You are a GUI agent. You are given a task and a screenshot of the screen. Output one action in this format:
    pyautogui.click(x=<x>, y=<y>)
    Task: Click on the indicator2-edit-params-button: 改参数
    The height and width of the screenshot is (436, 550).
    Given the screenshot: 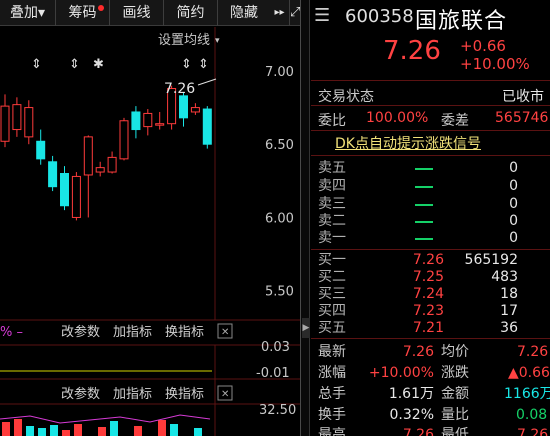 What is the action you would take?
    pyautogui.click(x=80, y=394)
    